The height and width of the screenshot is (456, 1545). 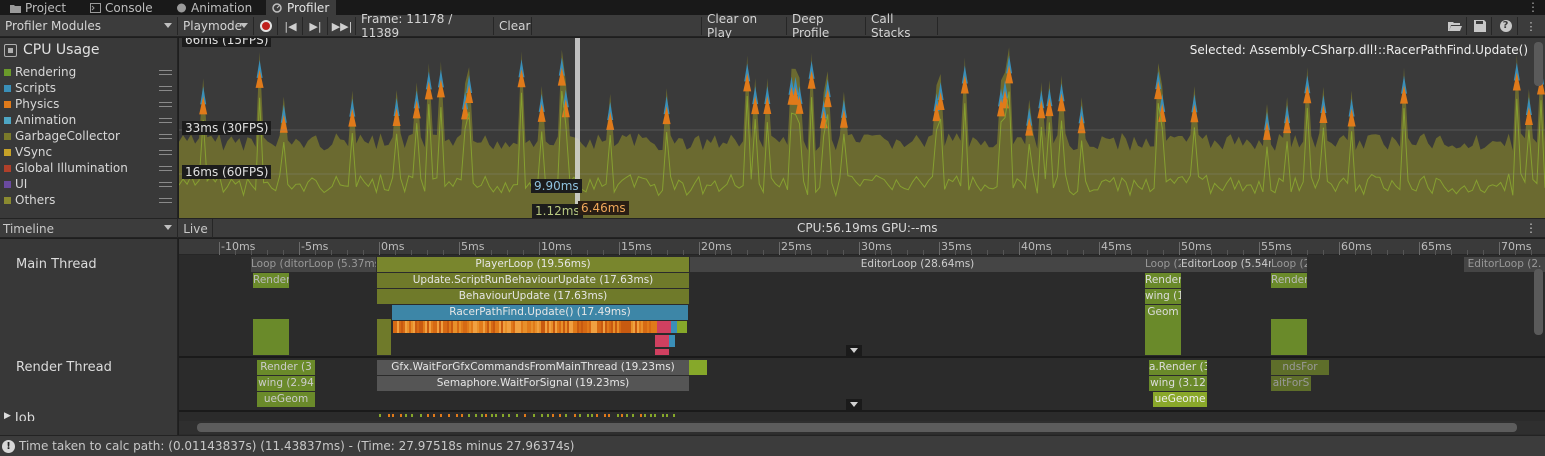 What do you see at coordinates (89, 26) in the screenshot?
I see `profiler-modules-dropdown: Profiler Modules` at bounding box center [89, 26].